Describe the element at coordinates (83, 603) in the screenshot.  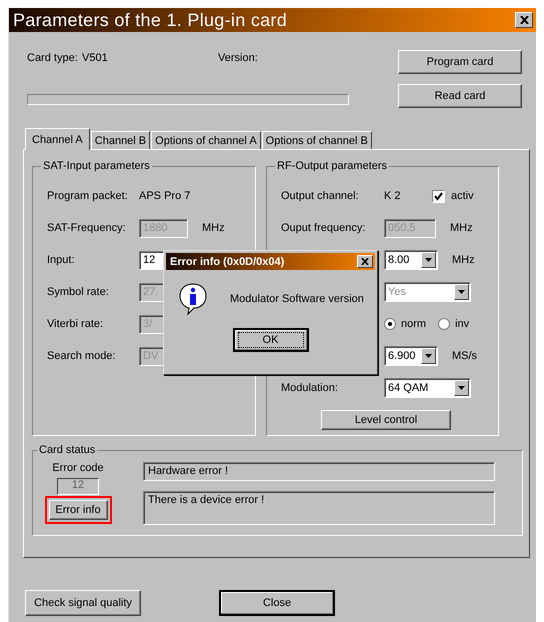
I see `dialog-button: Check signal quality` at that location.